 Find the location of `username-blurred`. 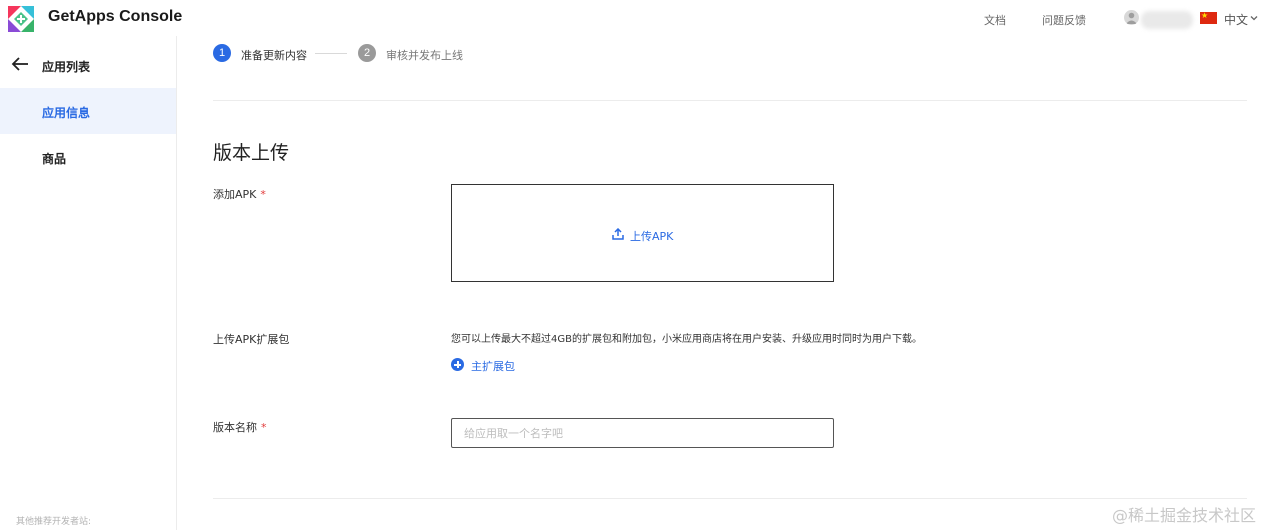

username-blurred is located at coordinates (1167, 20).